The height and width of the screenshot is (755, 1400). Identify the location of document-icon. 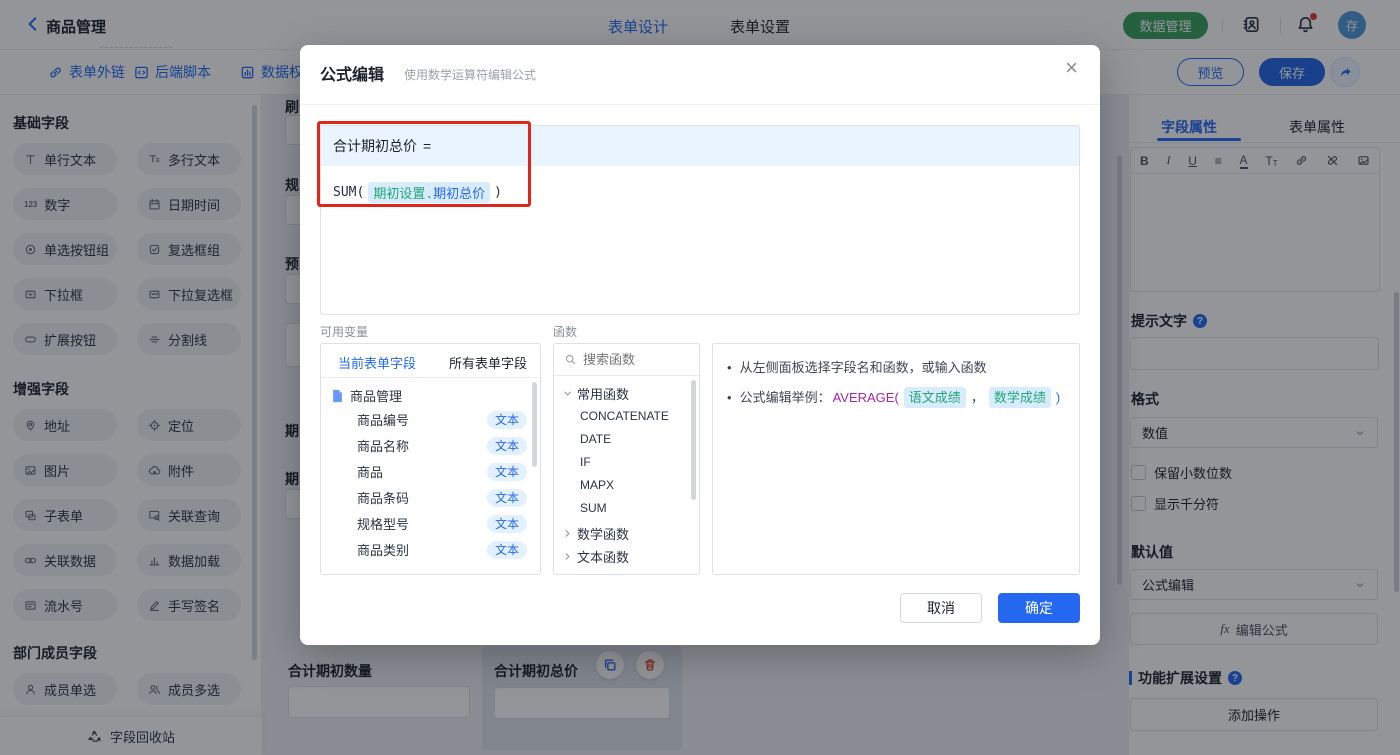
(337, 395).